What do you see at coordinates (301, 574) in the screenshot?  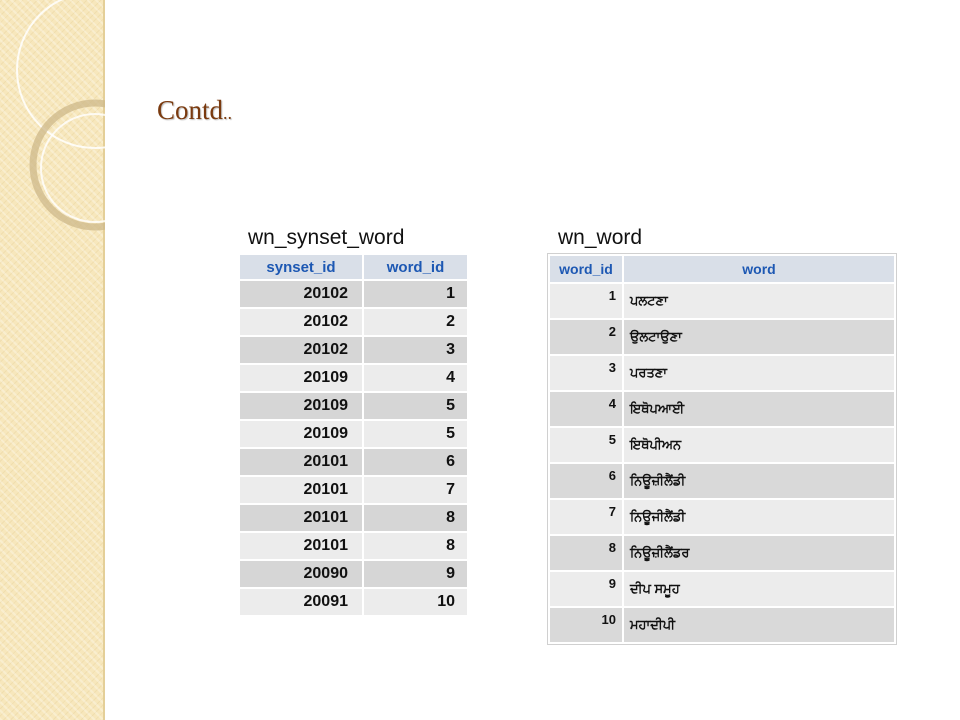 I see `table-cell: 20090` at bounding box center [301, 574].